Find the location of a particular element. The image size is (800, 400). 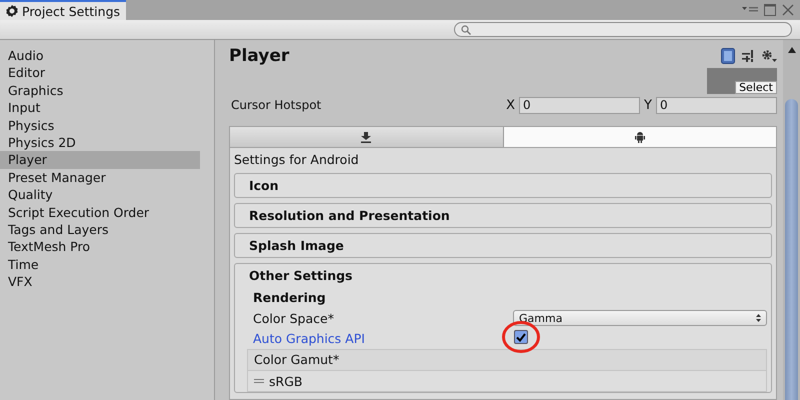

window-title: Project Settings is located at coordinates (71, 11).